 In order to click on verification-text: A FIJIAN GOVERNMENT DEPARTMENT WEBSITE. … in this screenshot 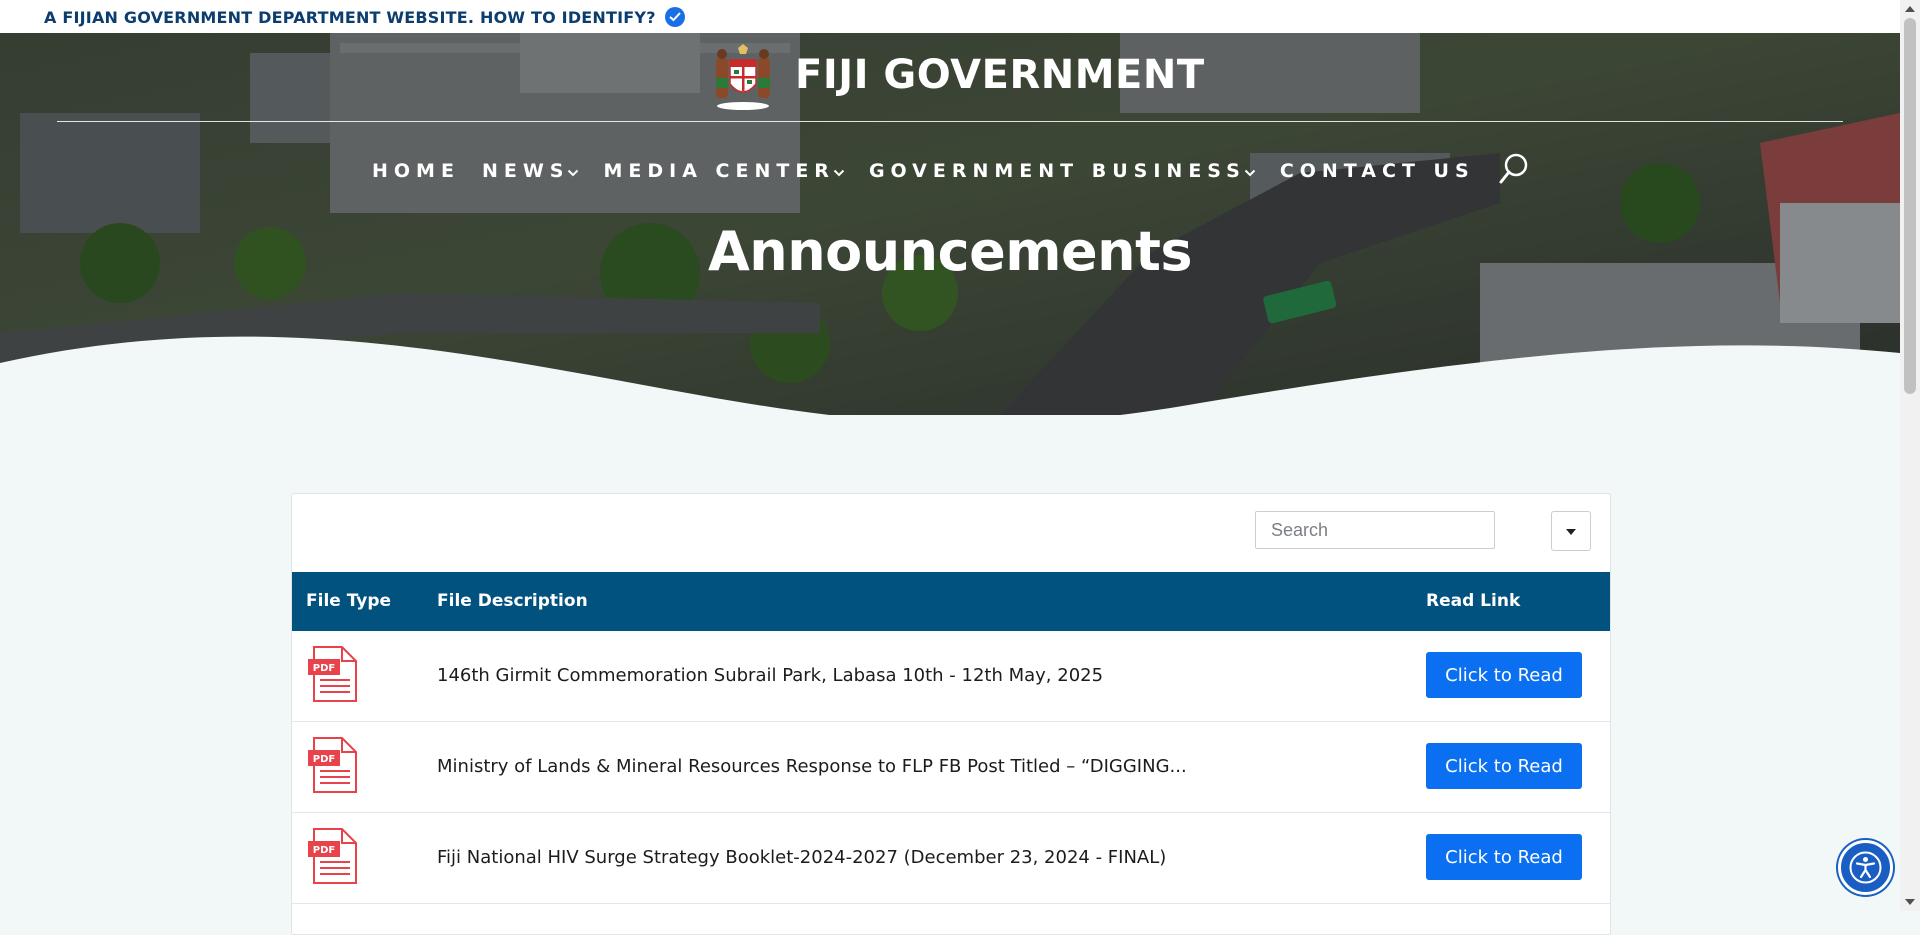, I will do `click(350, 17)`.